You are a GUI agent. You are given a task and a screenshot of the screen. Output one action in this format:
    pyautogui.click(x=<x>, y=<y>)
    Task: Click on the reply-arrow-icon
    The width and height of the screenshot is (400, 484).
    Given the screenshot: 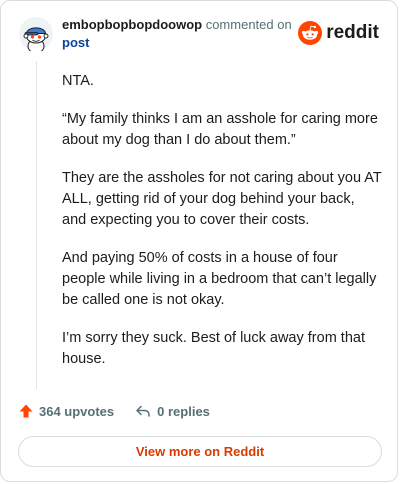 What is the action you would take?
    pyautogui.click(x=143, y=411)
    